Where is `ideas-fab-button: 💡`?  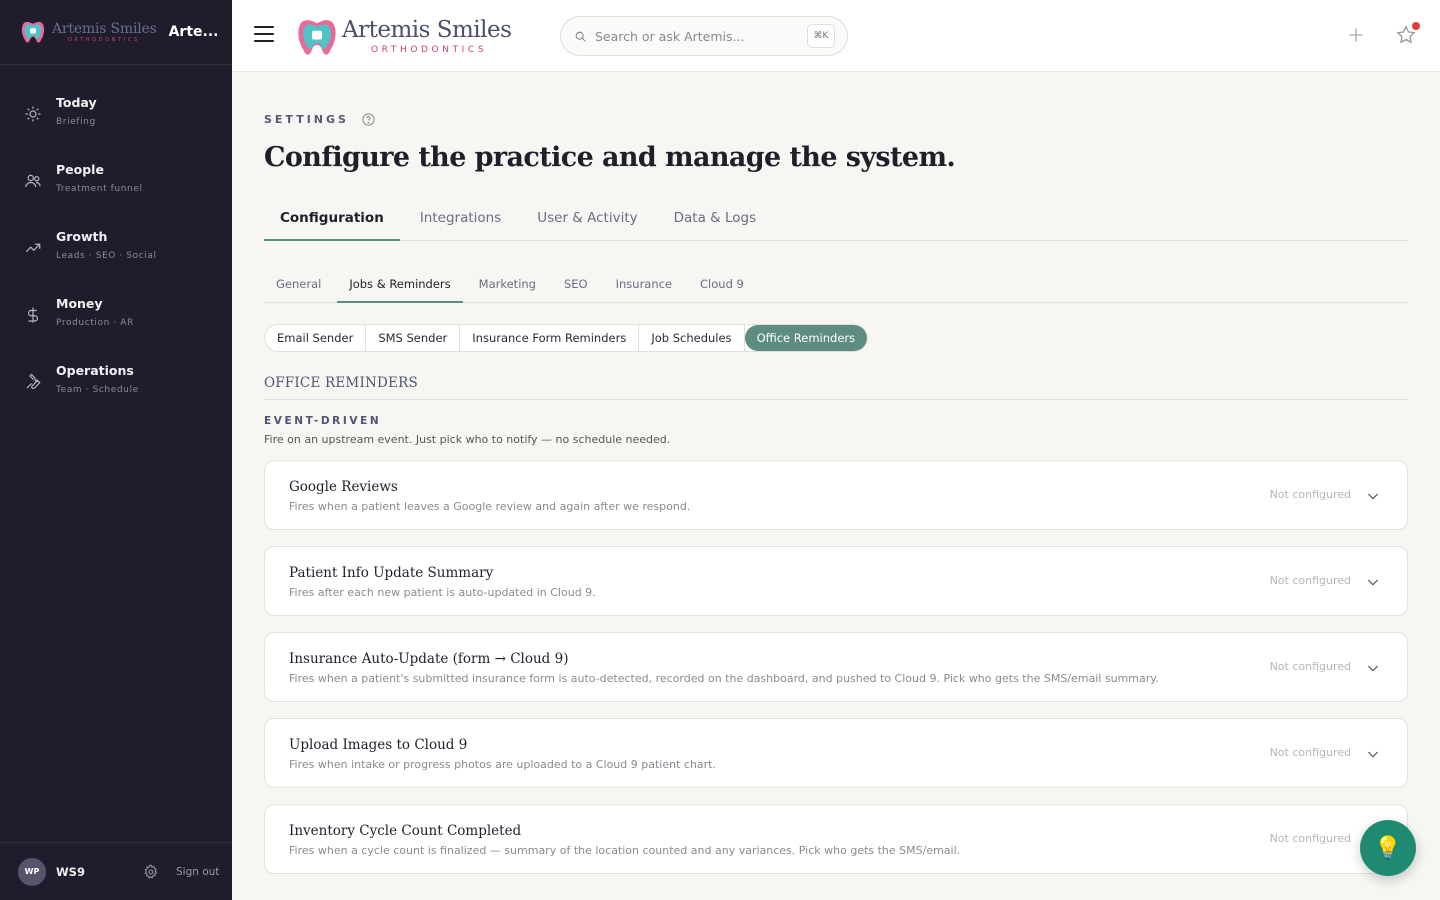 ideas-fab-button: 💡 is located at coordinates (1388, 848).